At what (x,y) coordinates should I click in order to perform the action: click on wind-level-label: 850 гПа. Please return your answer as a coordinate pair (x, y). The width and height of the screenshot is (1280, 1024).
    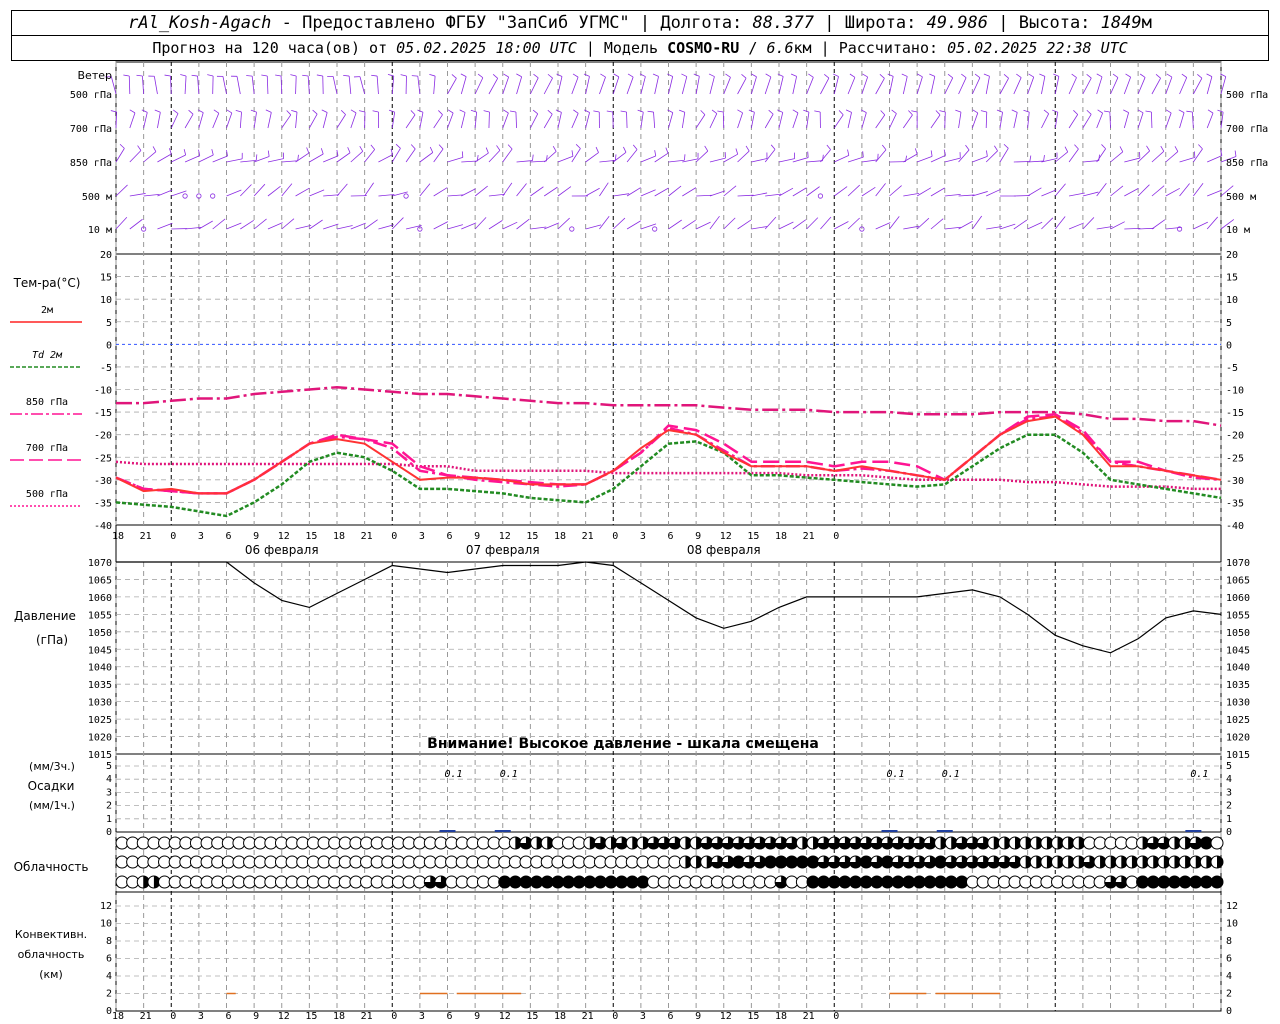
    Looking at the image, I should click on (91, 163).